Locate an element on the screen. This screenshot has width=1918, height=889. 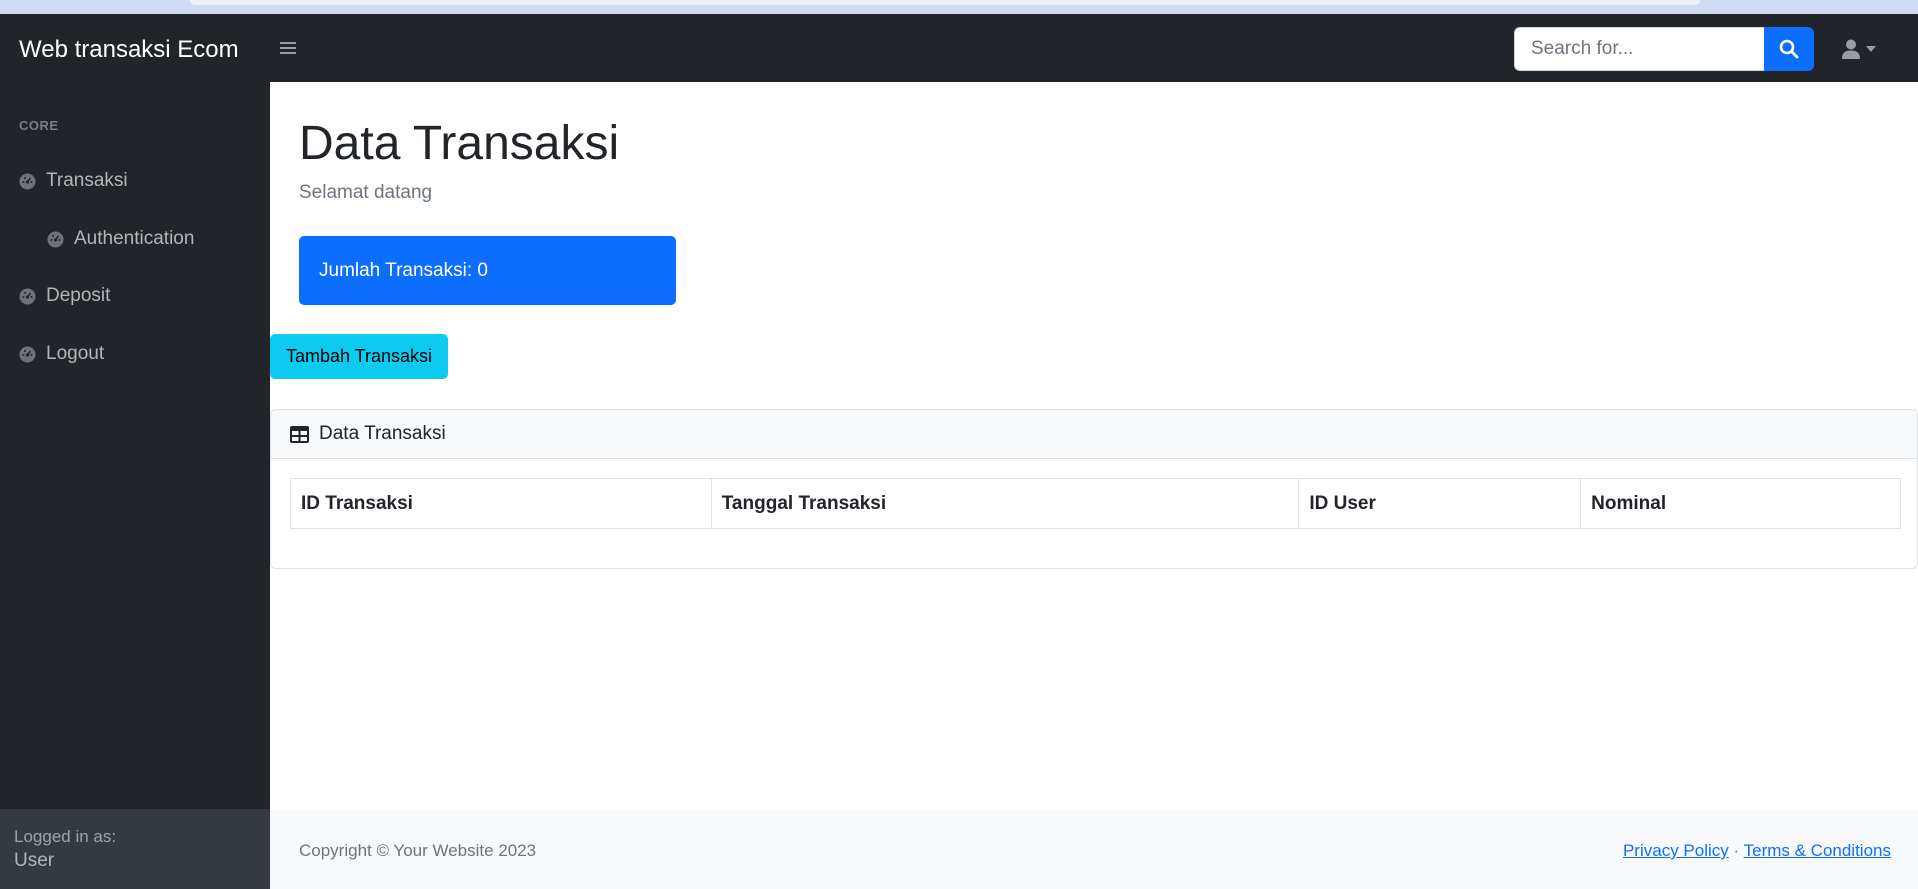
user-dropdown-toggle is located at coordinates (1859, 49).